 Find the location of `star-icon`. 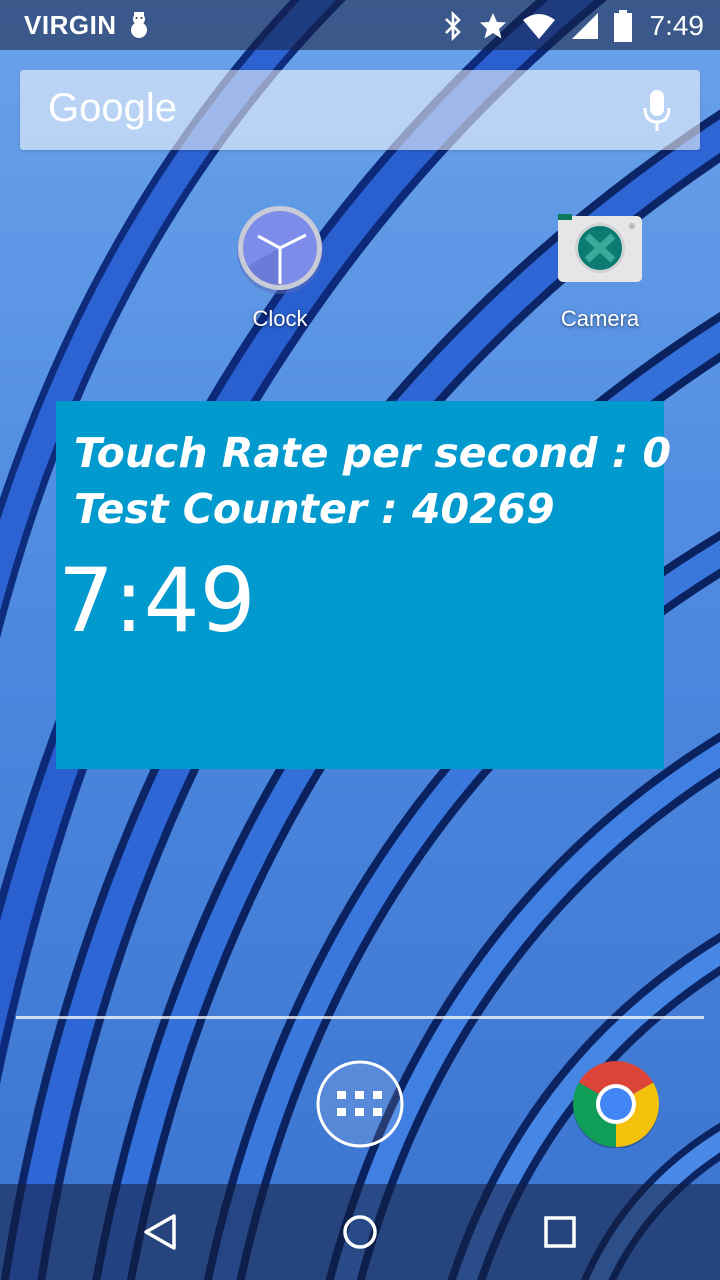

star-icon is located at coordinates (492, 26).